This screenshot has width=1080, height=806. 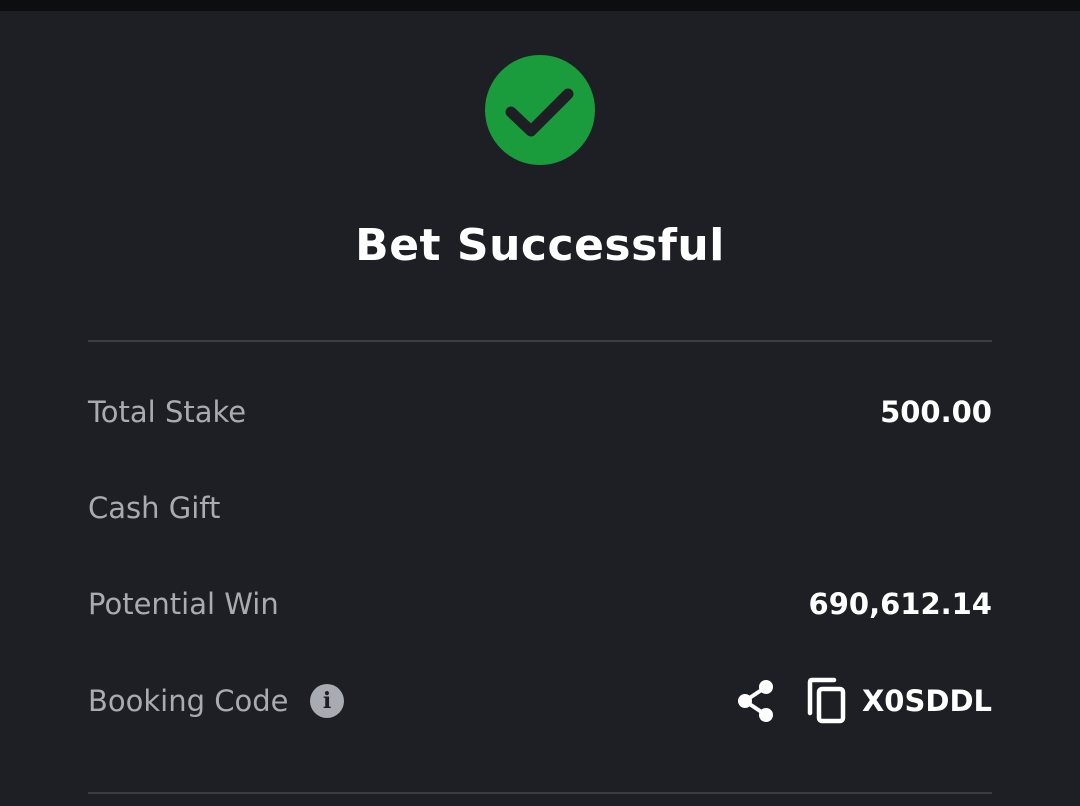 What do you see at coordinates (927, 701) in the screenshot?
I see `booking-code-value: X0SDDL` at bounding box center [927, 701].